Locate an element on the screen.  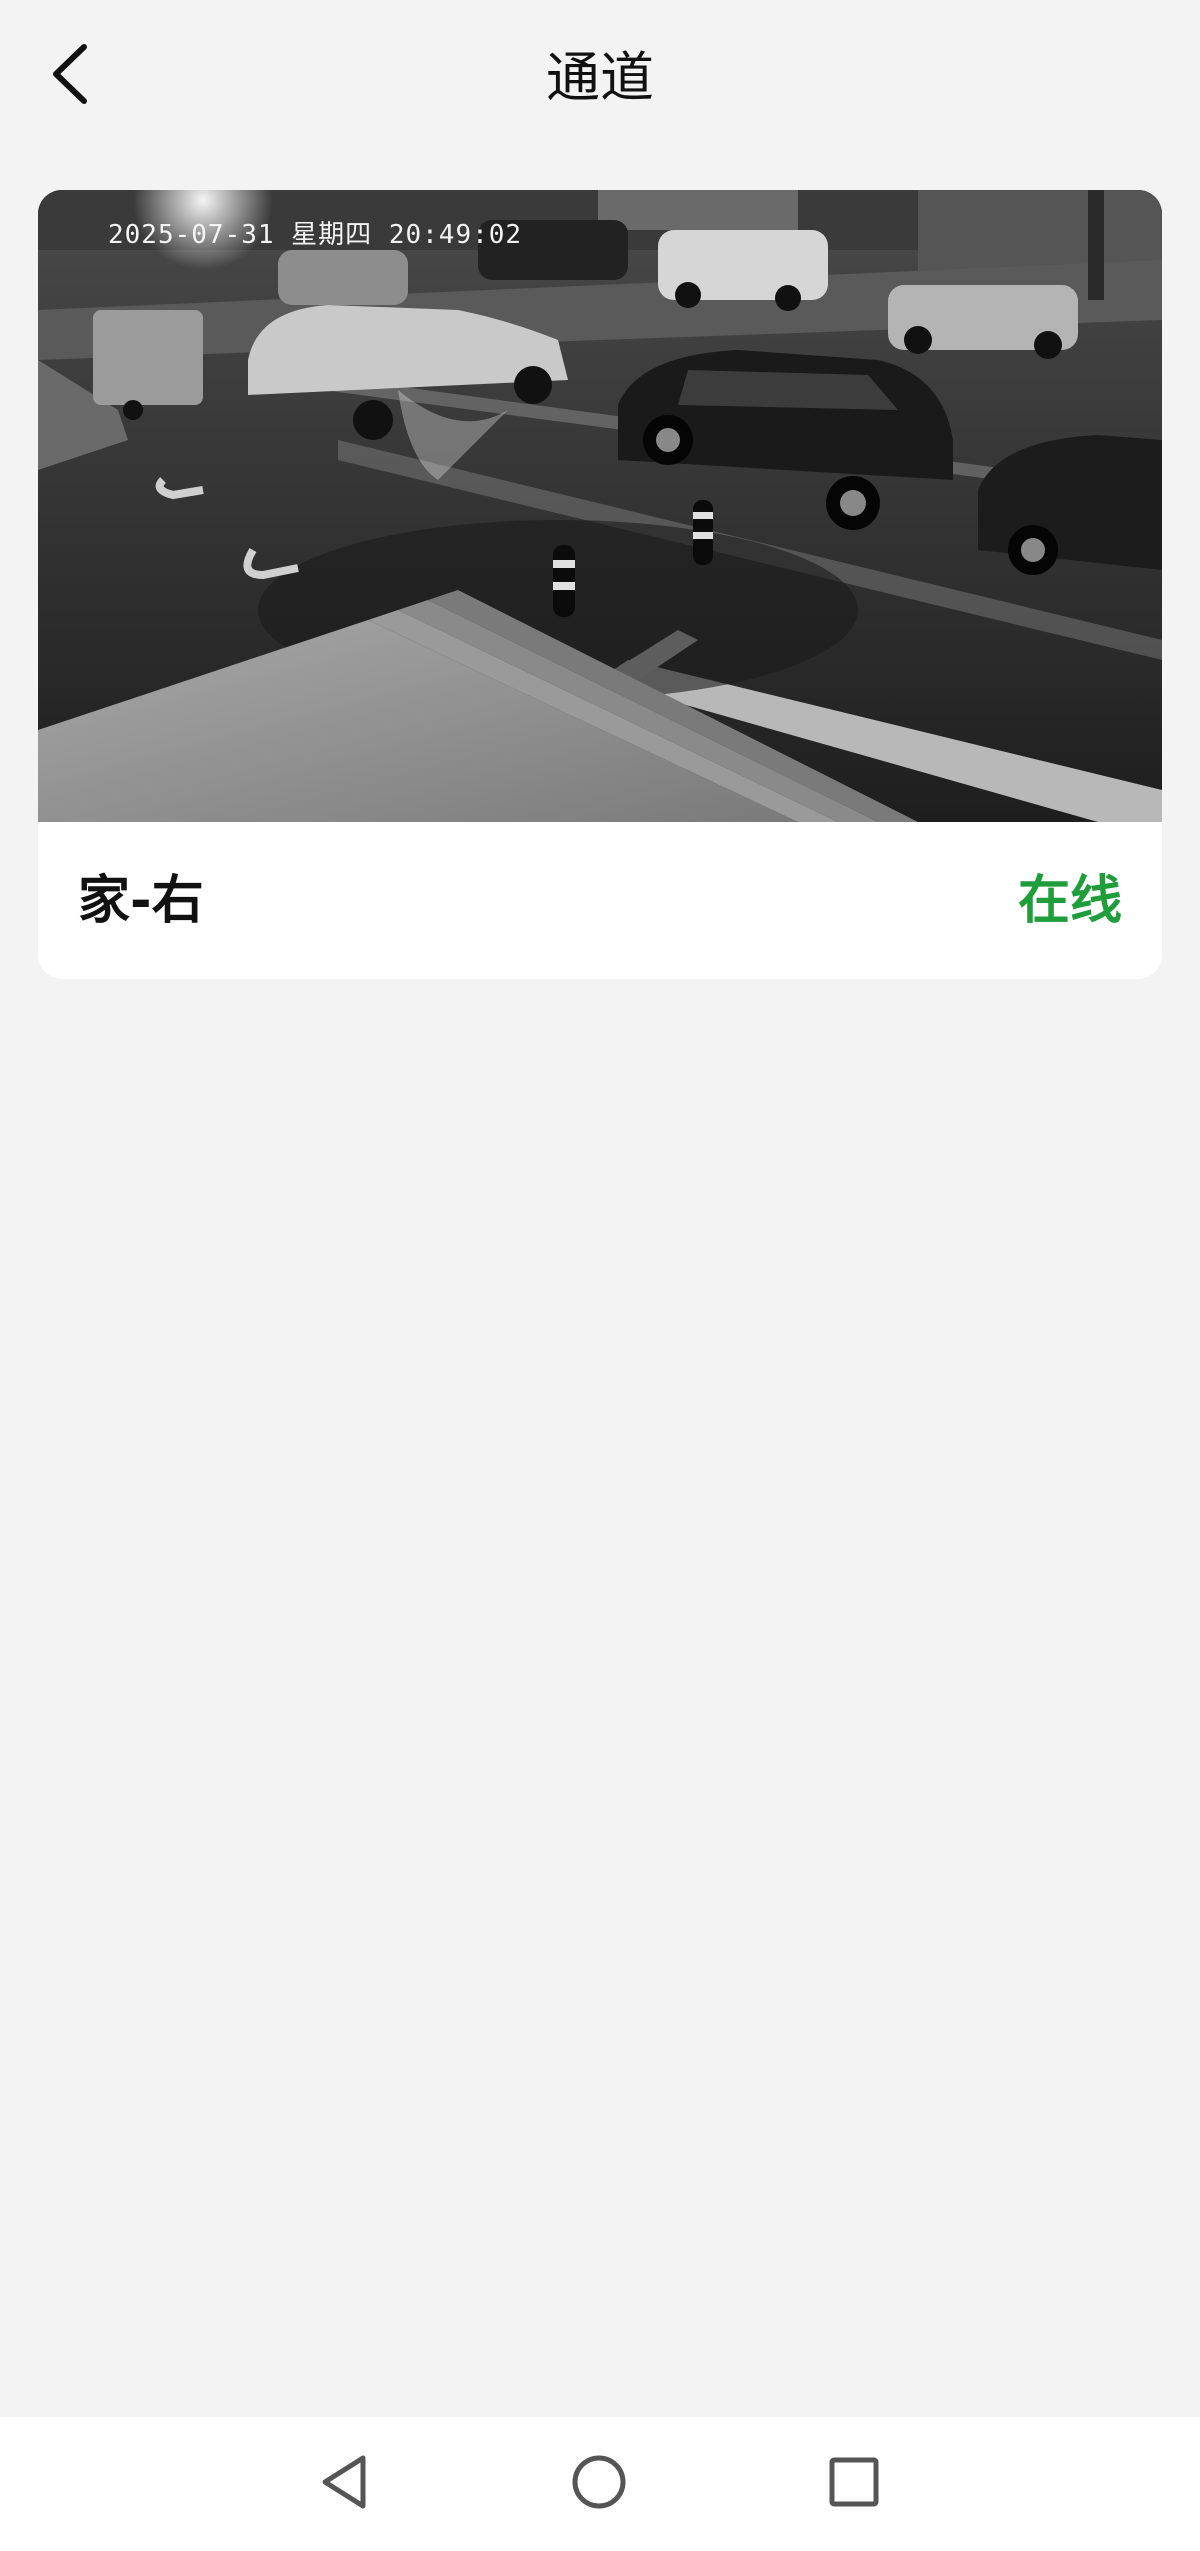
square-recents-icon is located at coordinates (854, 2484).